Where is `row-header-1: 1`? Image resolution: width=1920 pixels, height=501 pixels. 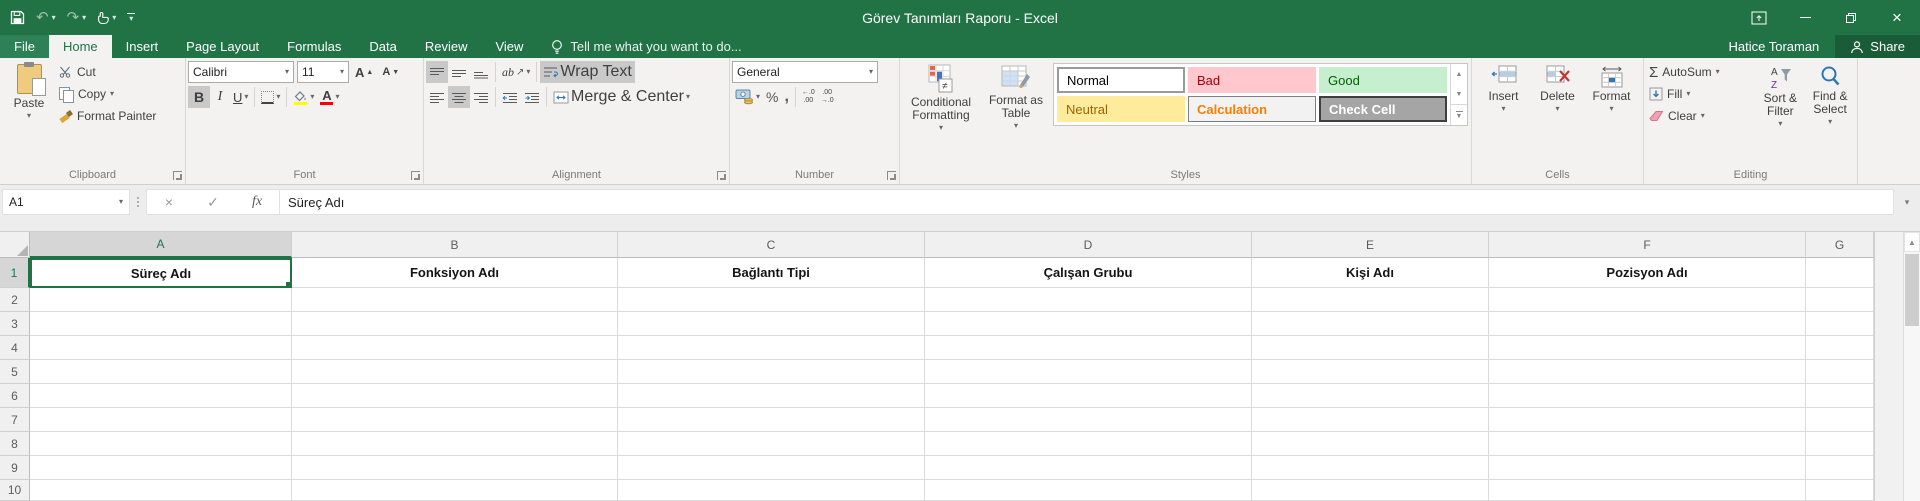 row-header-1: 1 is located at coordinates (15, 273).